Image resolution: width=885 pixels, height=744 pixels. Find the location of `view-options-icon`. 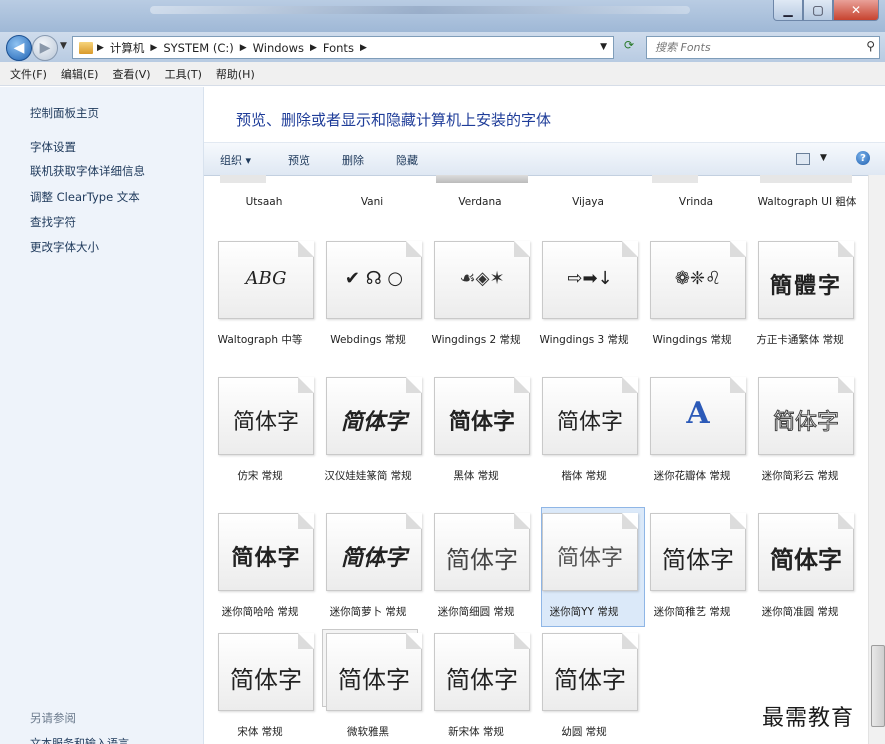

view-options-icon is located at coordinates (803, 159).